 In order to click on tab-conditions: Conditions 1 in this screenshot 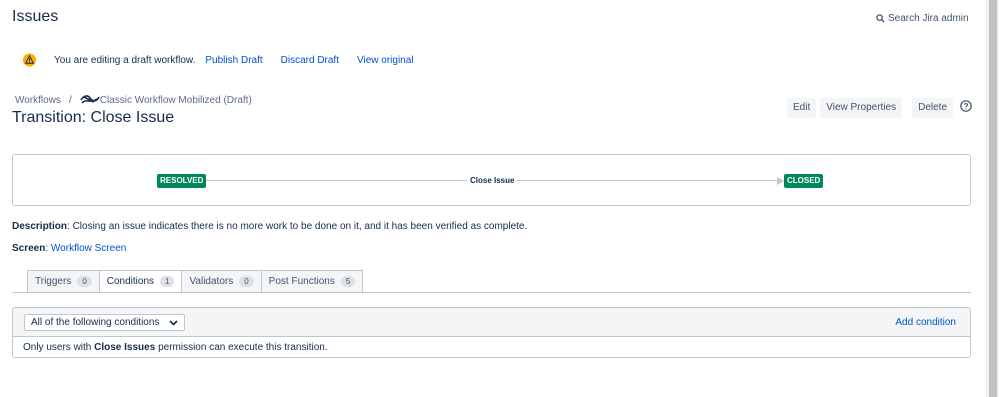, I will do `click(141, 281)`.